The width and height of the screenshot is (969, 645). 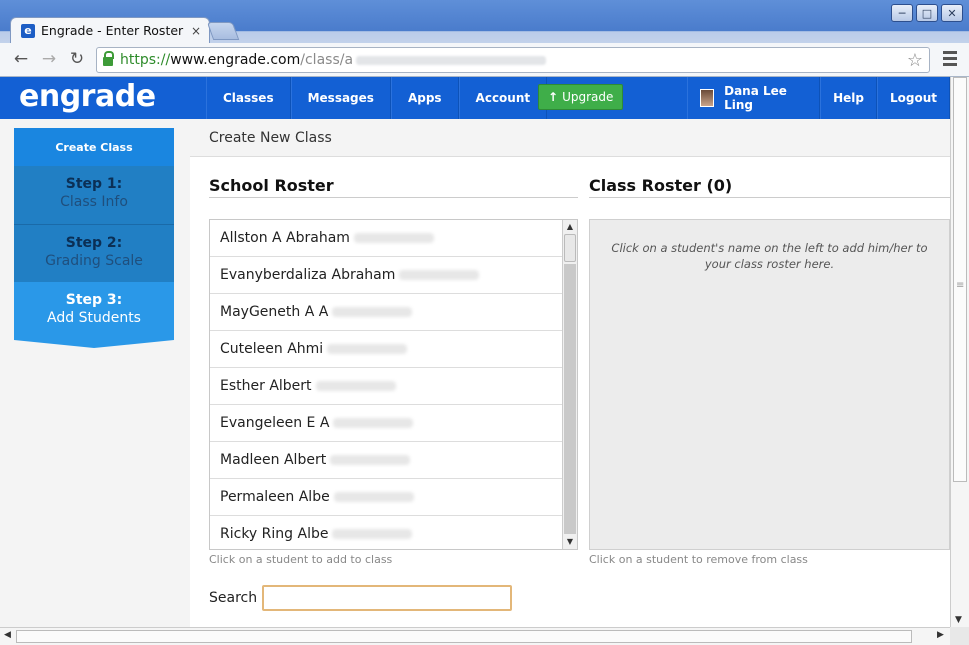 What do you see at coordinates (7, 635) in the screenshot?
I see `scroll-left-icon: ◀` at bounding box center [7, 635].